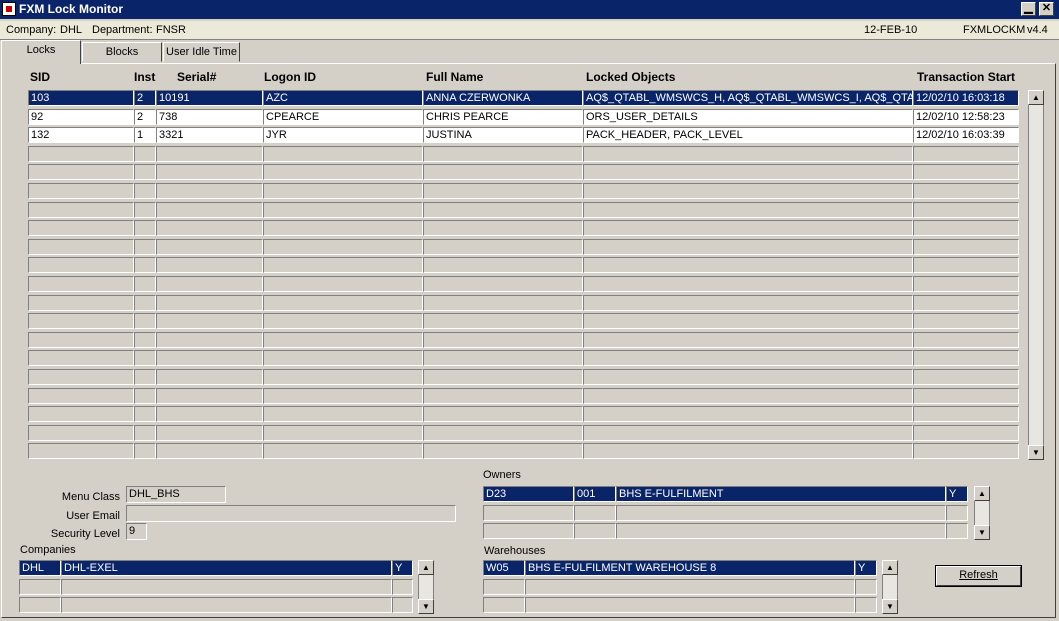 The height and width of the screenshot is (621, 1059). Describe the element at coordinates (748, 116) in the screenshot. I see `lock-cell: ORS_USER_DETAILS` at that location.